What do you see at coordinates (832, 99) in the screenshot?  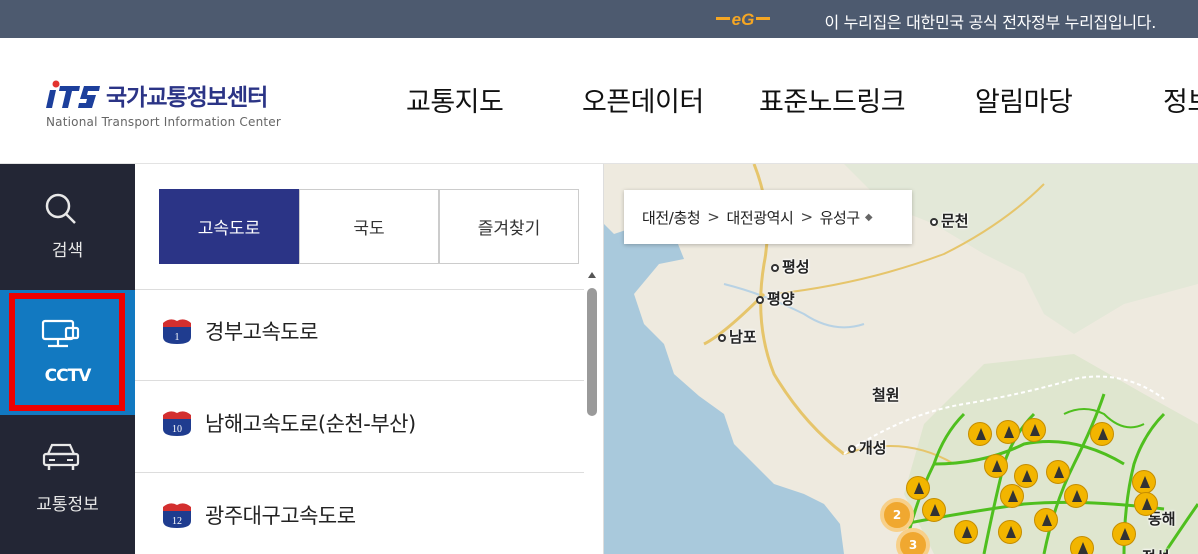 I see `nav-standard-node-link: 표준노드링크` at bounding box center [832, 99].